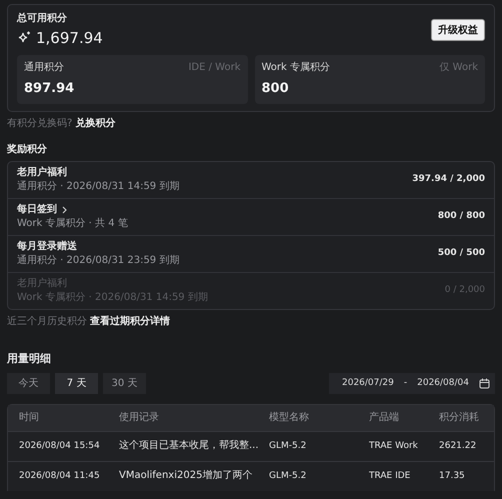  Describe the element at coordinates (42, 19) in the screenshot. I see `card-title: 总可用积分` at that location.